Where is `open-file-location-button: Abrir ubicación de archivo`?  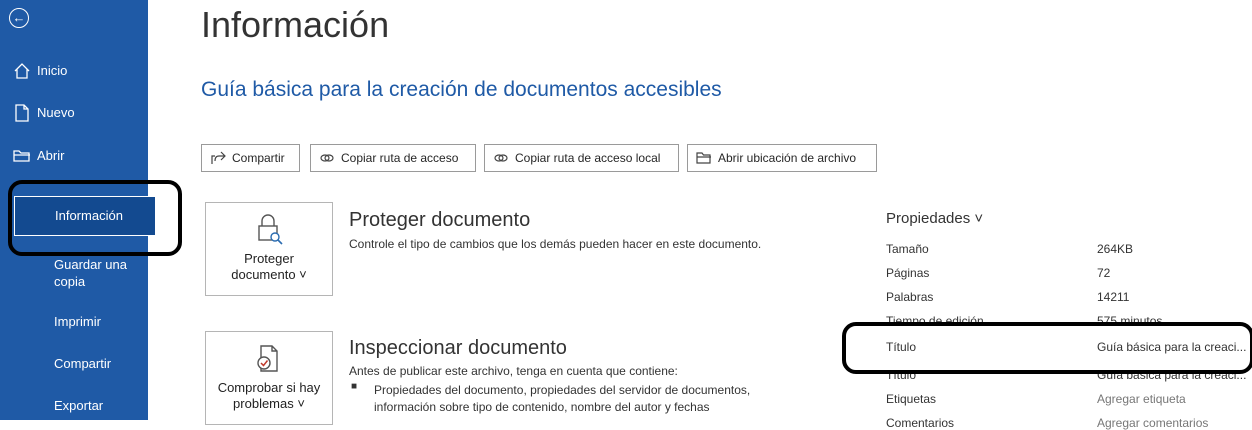
open-file-location-button: Abrir ubicación de archivo is located at coordinates (782, 158).